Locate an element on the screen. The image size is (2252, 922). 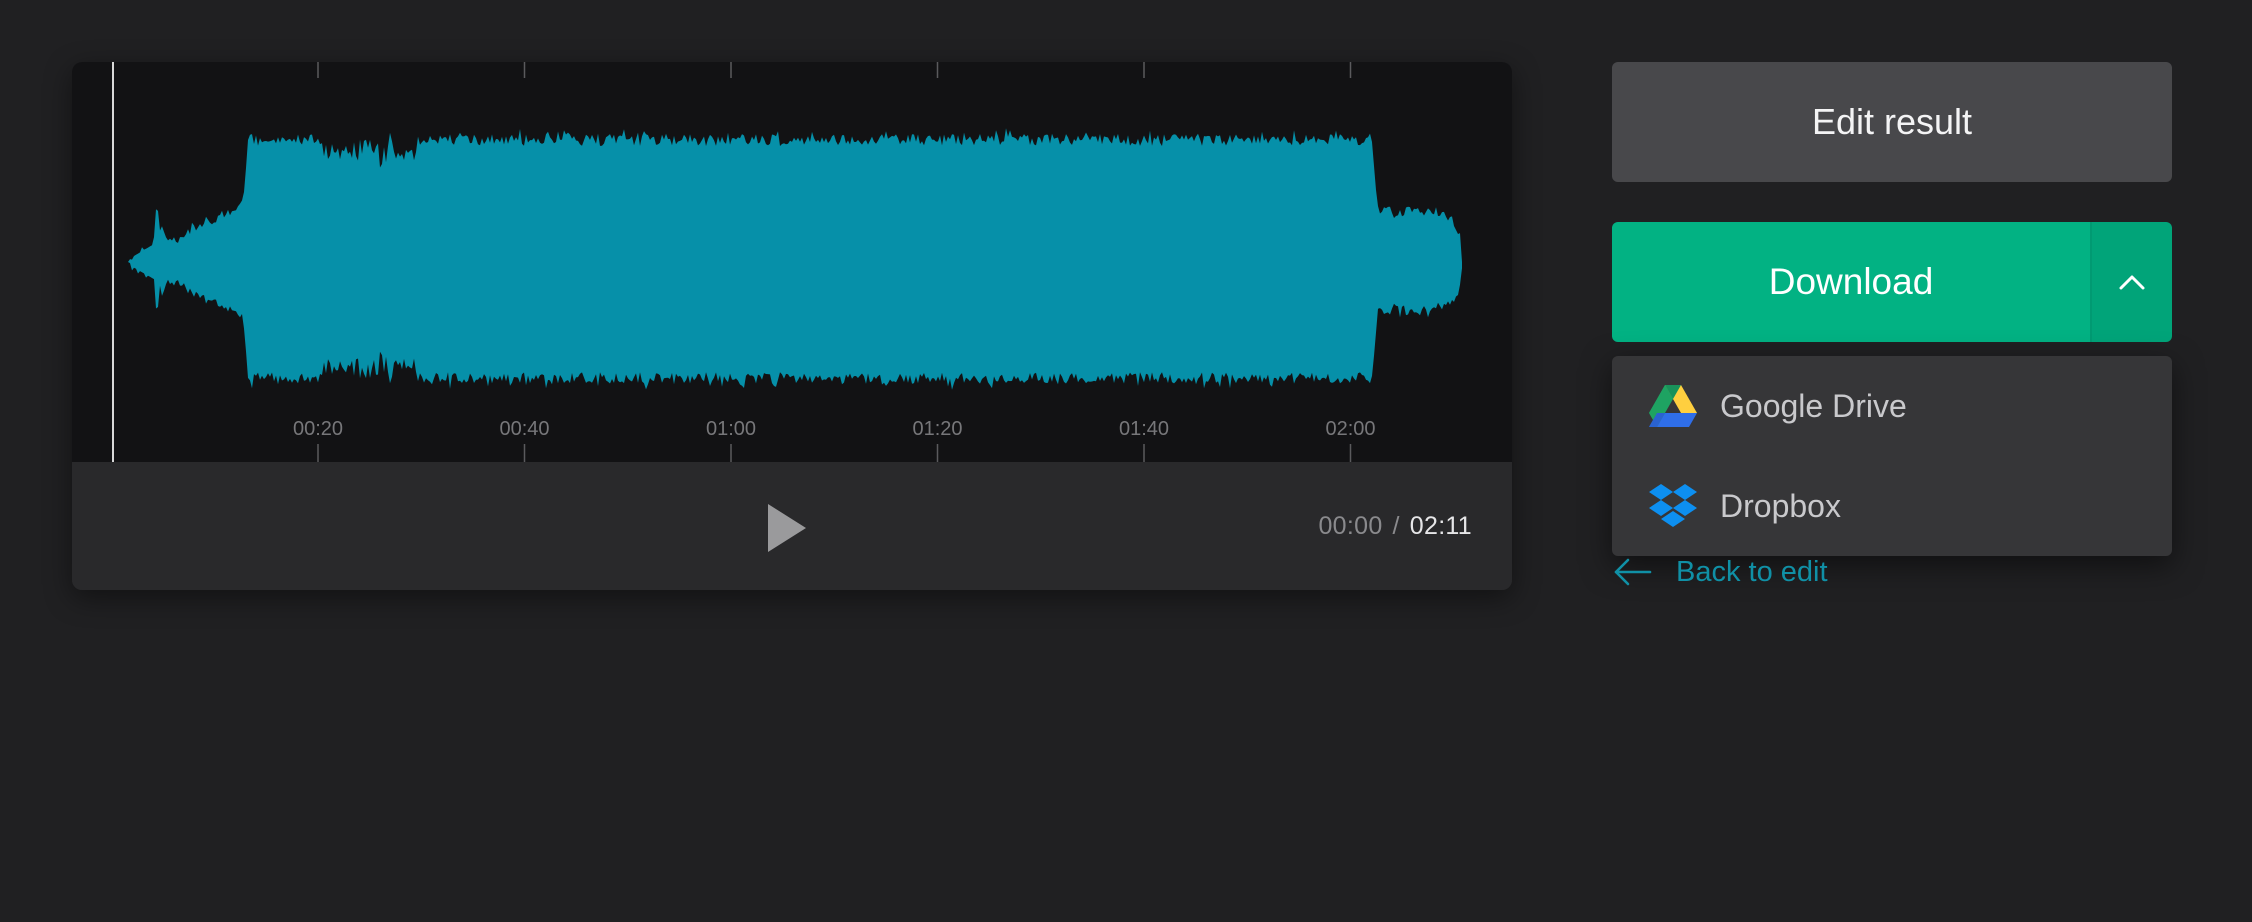
chevron-up-icon is located at coordinates (2132, 282).